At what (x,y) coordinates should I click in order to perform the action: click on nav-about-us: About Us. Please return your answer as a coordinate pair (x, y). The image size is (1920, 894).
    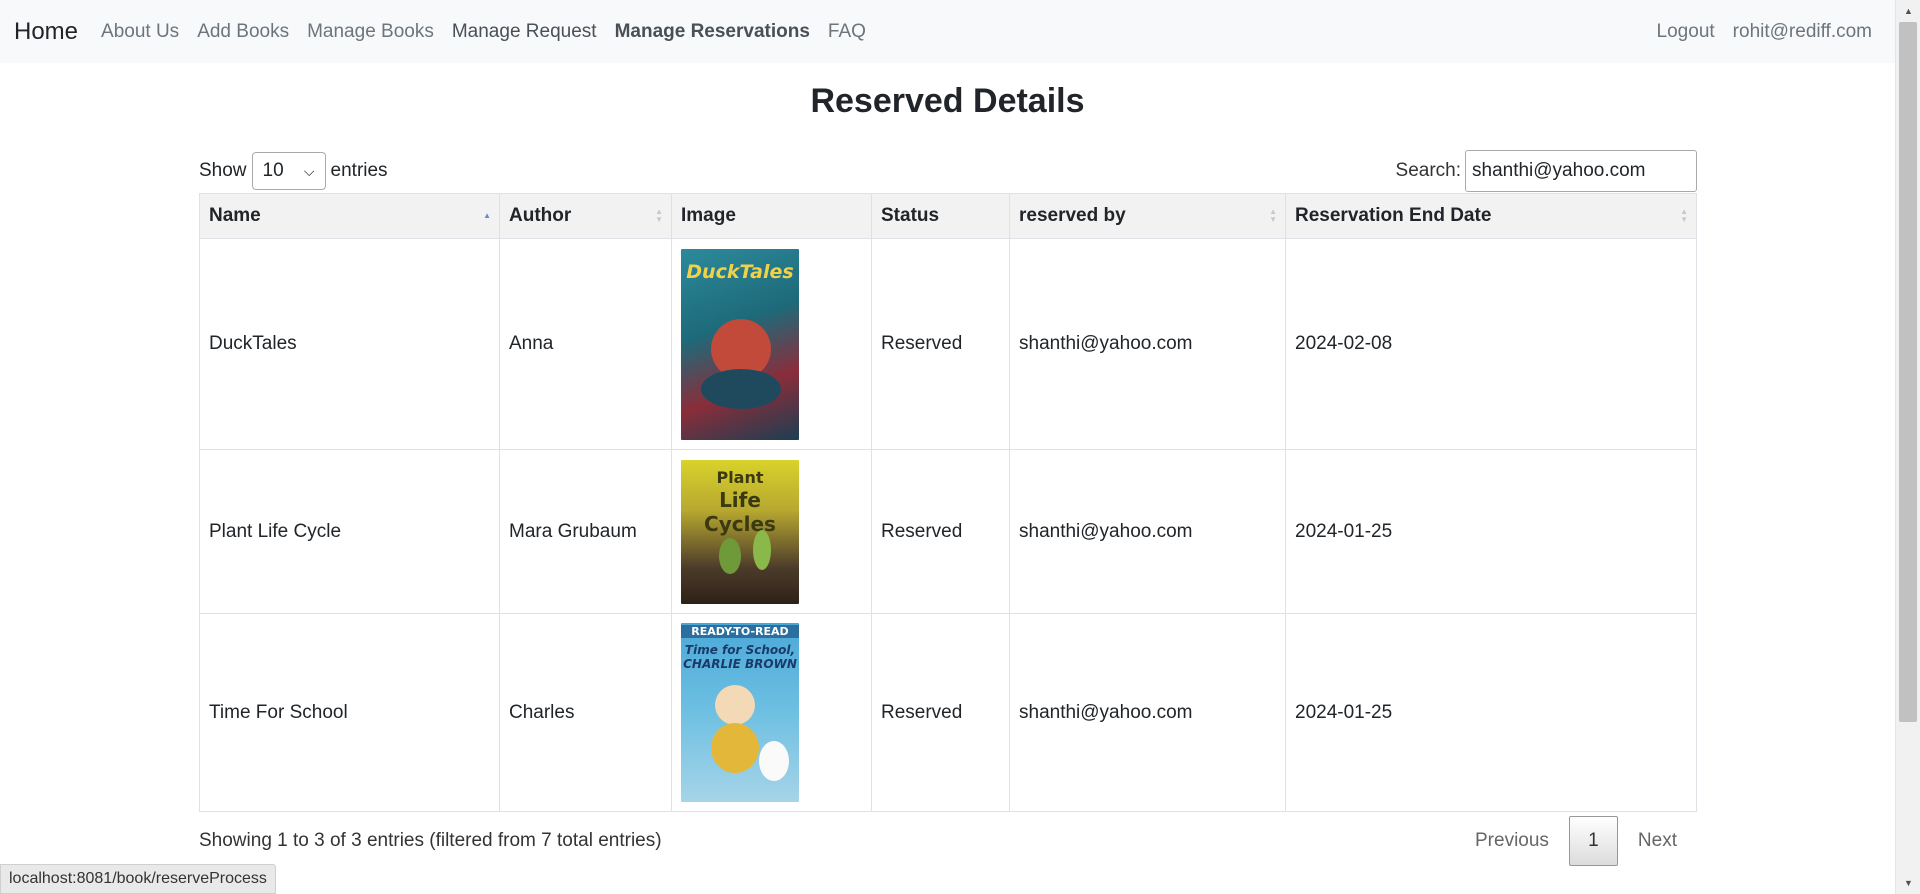
    Looking at the image, I should click on (140, 32).